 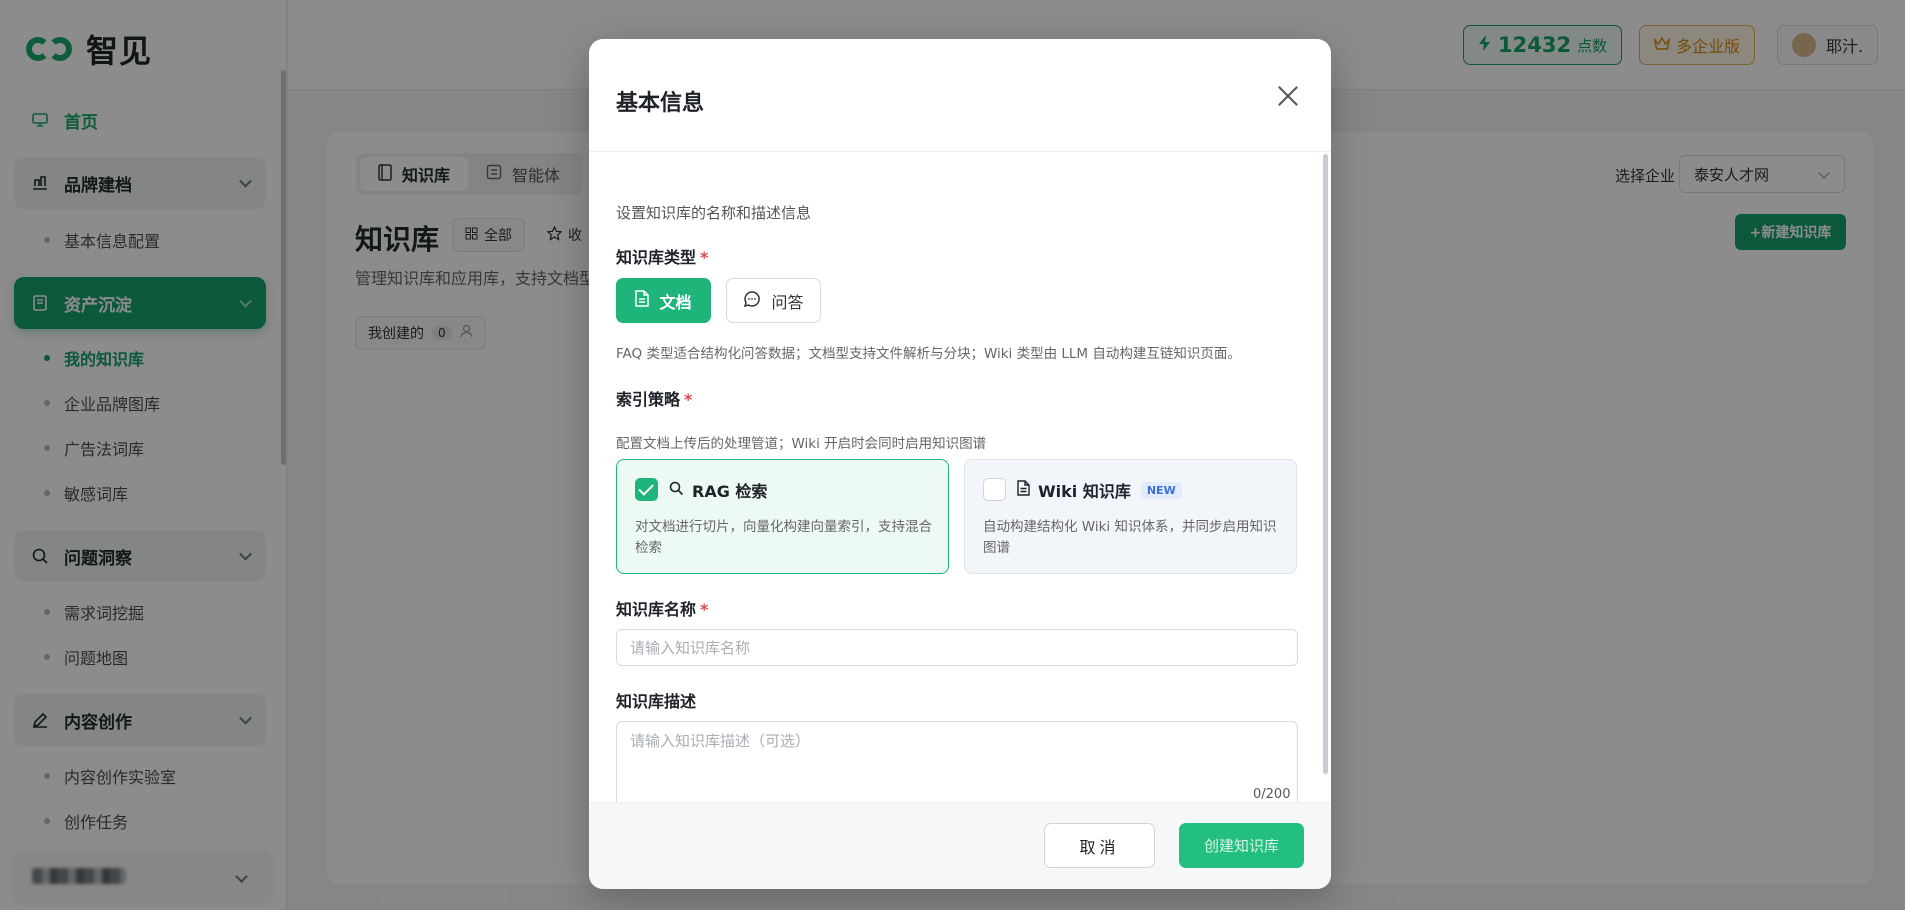 What do you see at coordinates (1099, 490) in the screenshot?
I see `strategy-title: Wiki 知识库 NEW` at bounding box center [1099, 490].